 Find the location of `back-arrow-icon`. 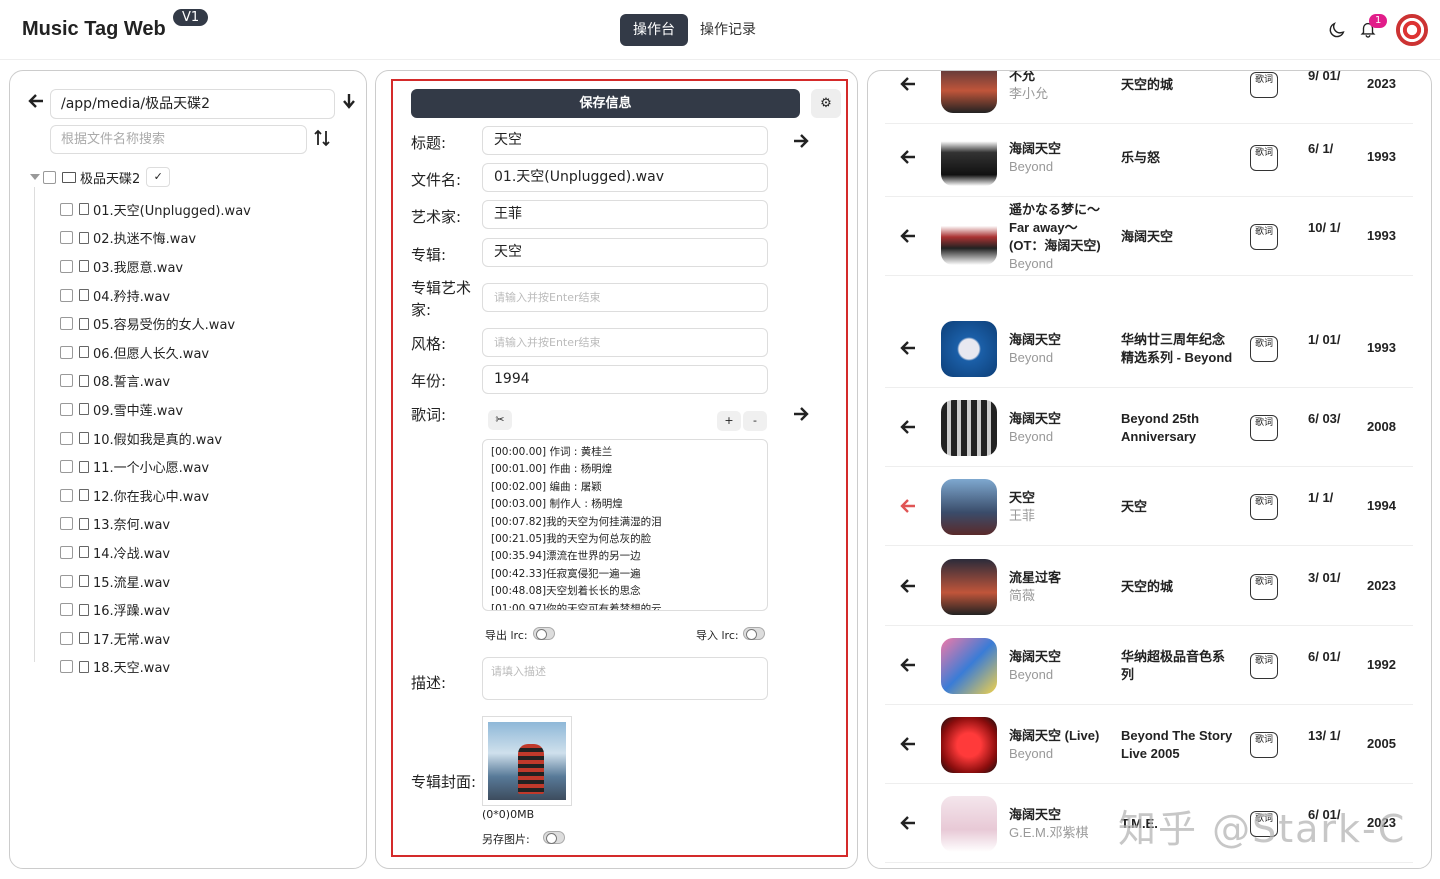

back-arrow-icon is located at coordinates (36, 101).